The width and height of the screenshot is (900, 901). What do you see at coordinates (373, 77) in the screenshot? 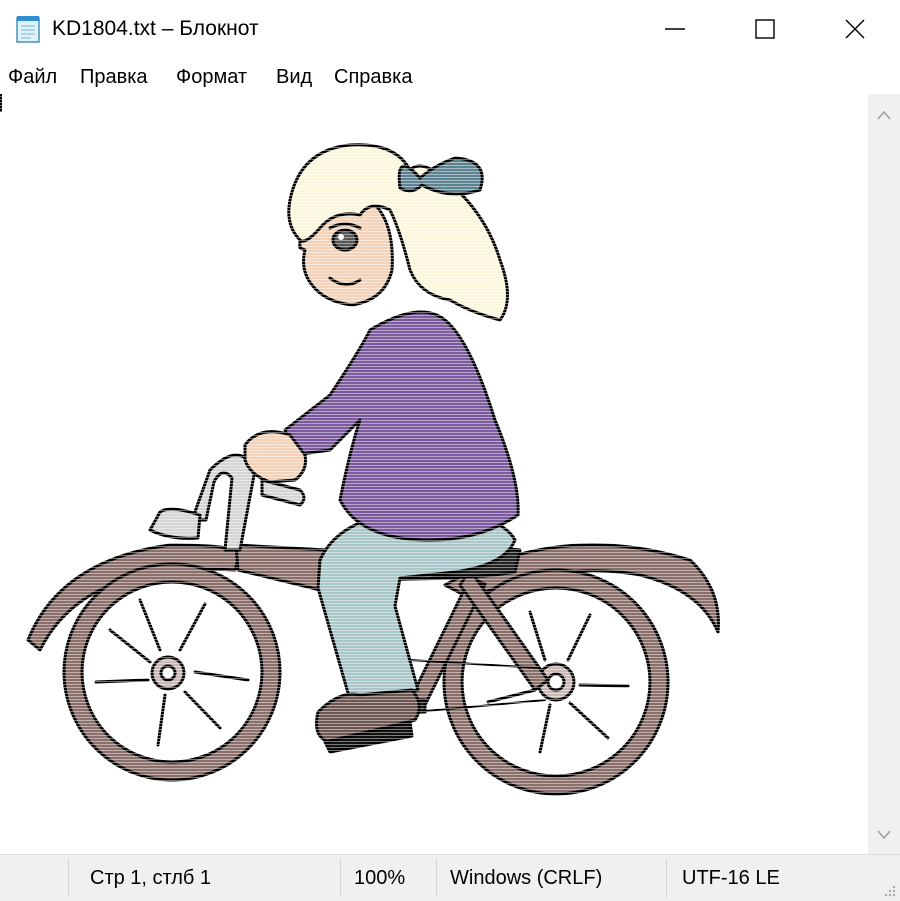
I see `menu-help: Справка` at bounding box center [373, 77].